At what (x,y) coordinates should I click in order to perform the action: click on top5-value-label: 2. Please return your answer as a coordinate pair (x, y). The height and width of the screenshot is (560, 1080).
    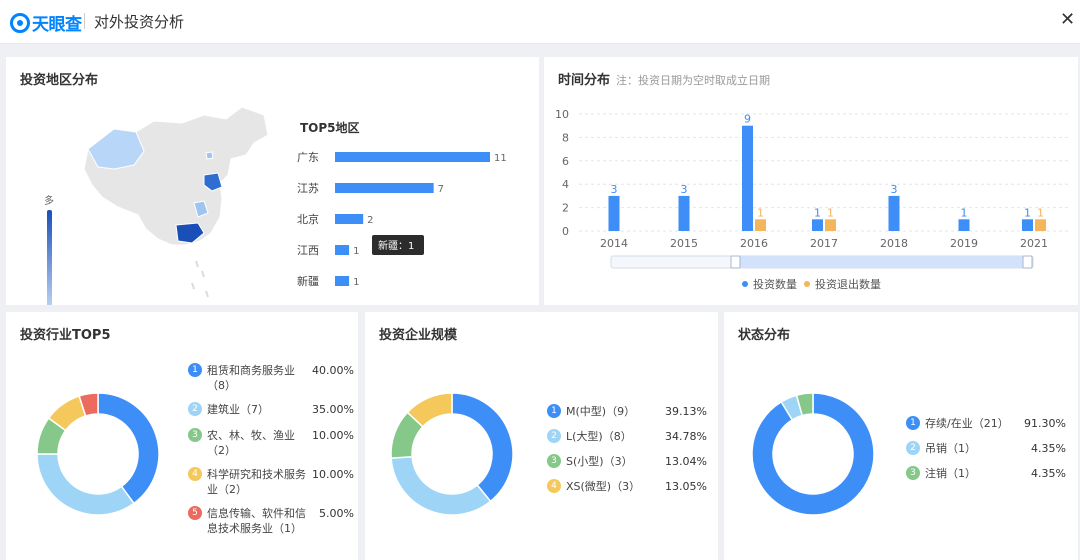
    Looking at the image, I should click on (370, 220).